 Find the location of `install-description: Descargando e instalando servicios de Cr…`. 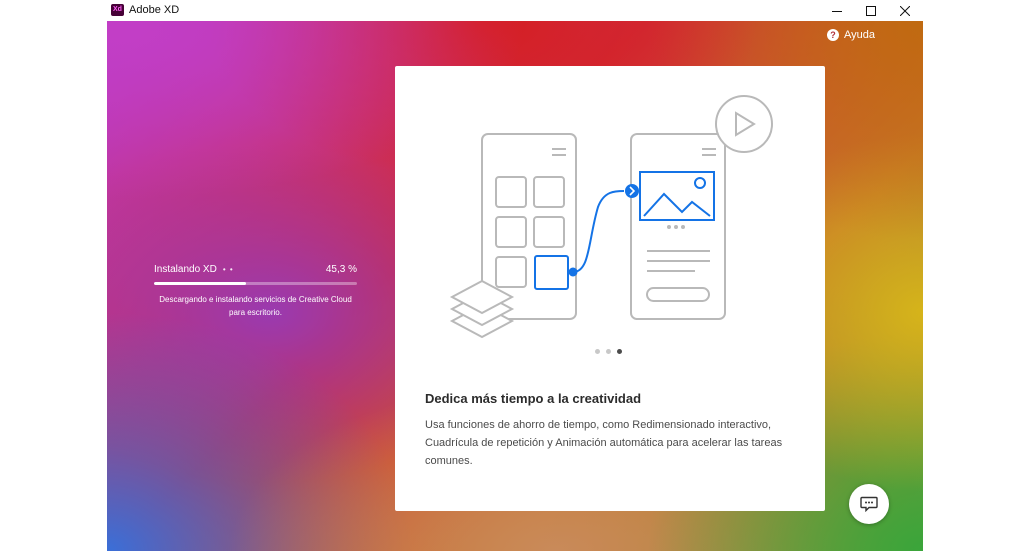

install-description: Descargando e instalando servicios de Cr… is located at coordinates (255, 306).